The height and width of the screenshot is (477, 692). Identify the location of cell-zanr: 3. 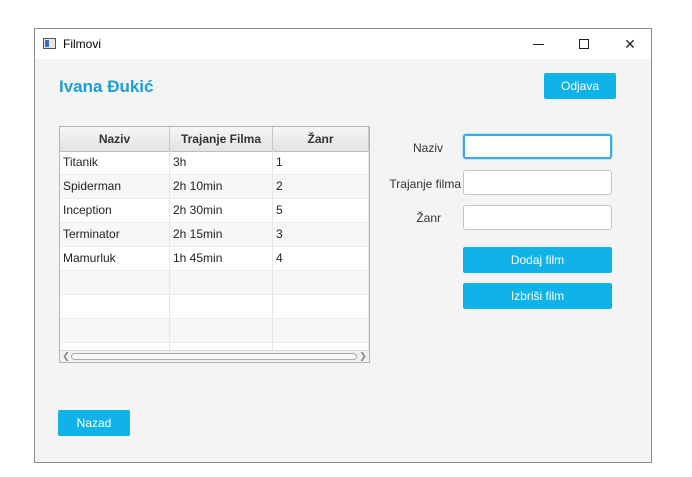
(321, 234).